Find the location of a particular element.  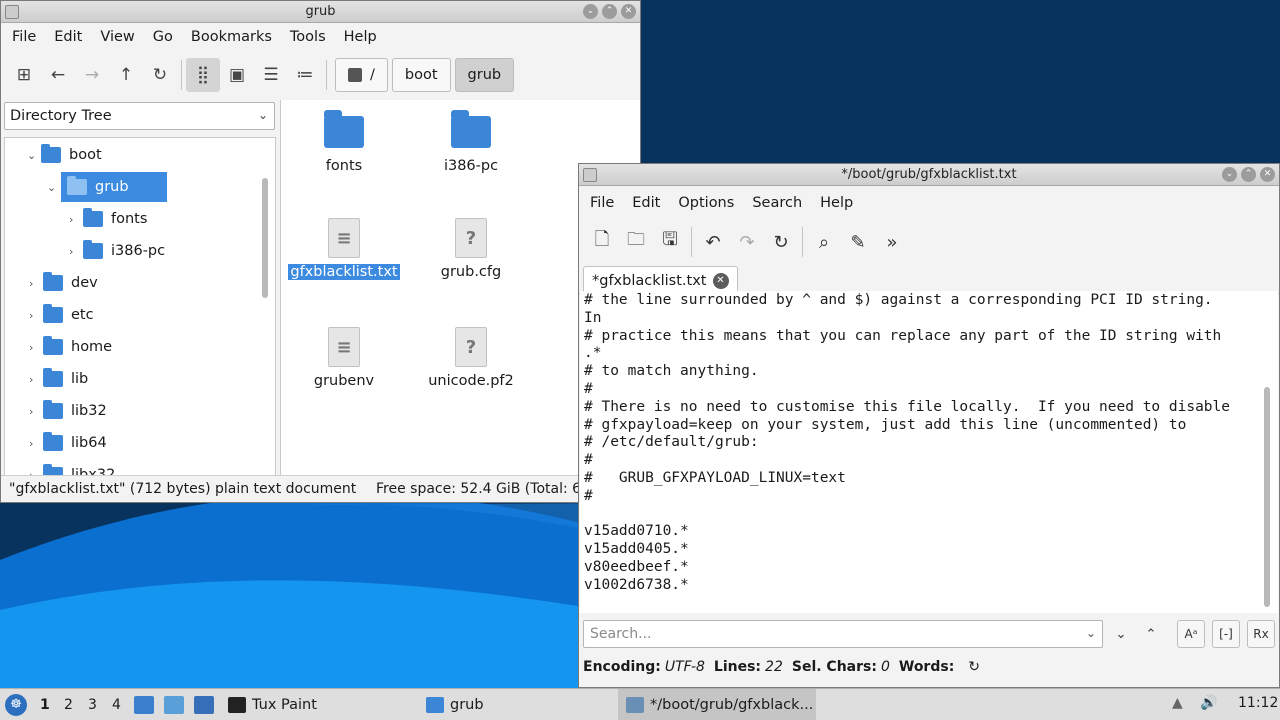

word-count-refresh-icon: ↻ is located at coordinates (974, 667).